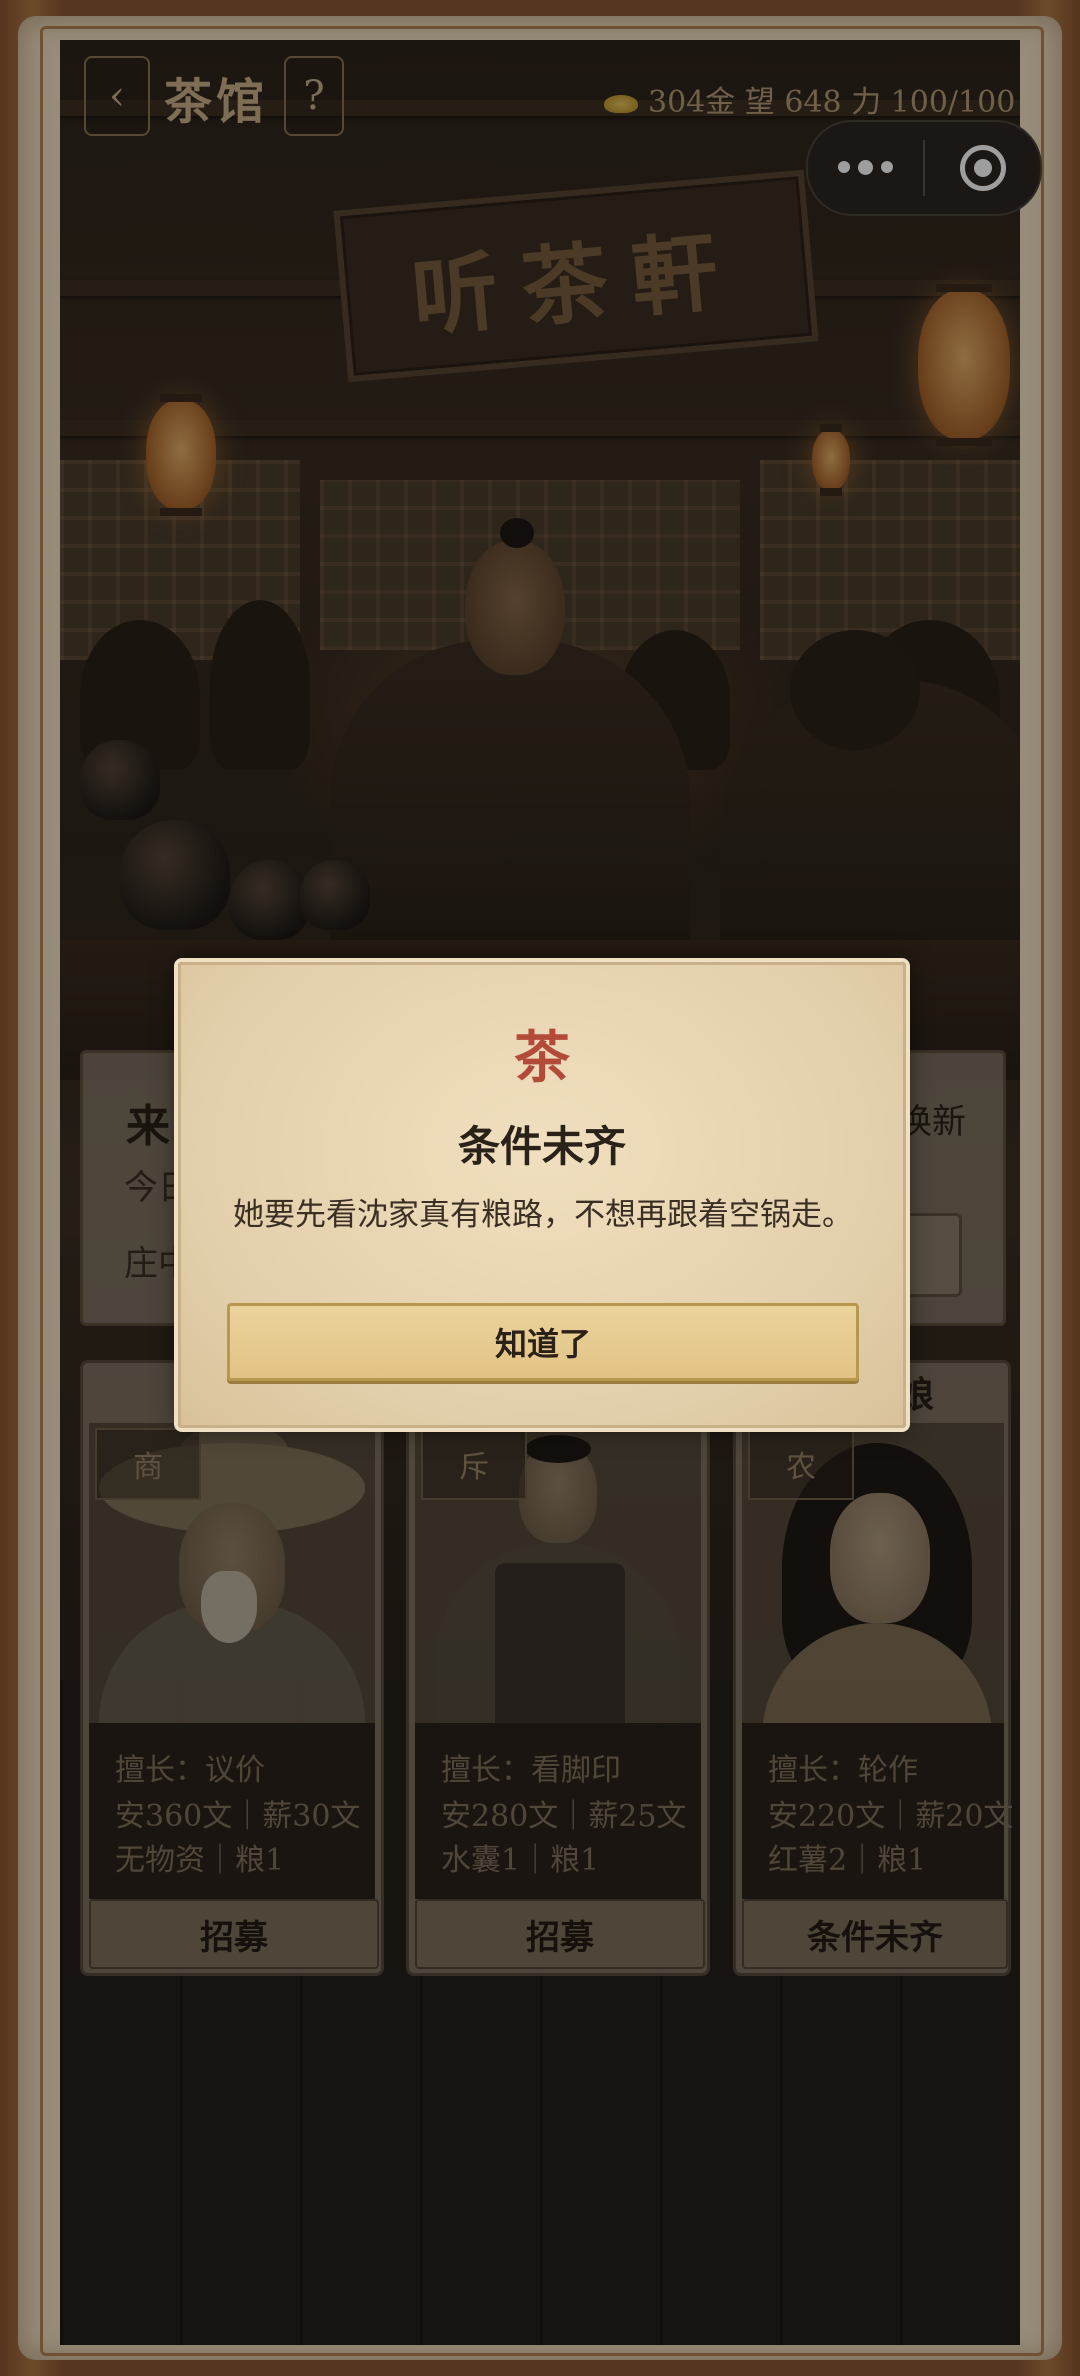  What do you see at coordinates (541, 1146) in the screenshot?
I see `dialog-title: 条件未齐` at bounding box center [541, 1146].